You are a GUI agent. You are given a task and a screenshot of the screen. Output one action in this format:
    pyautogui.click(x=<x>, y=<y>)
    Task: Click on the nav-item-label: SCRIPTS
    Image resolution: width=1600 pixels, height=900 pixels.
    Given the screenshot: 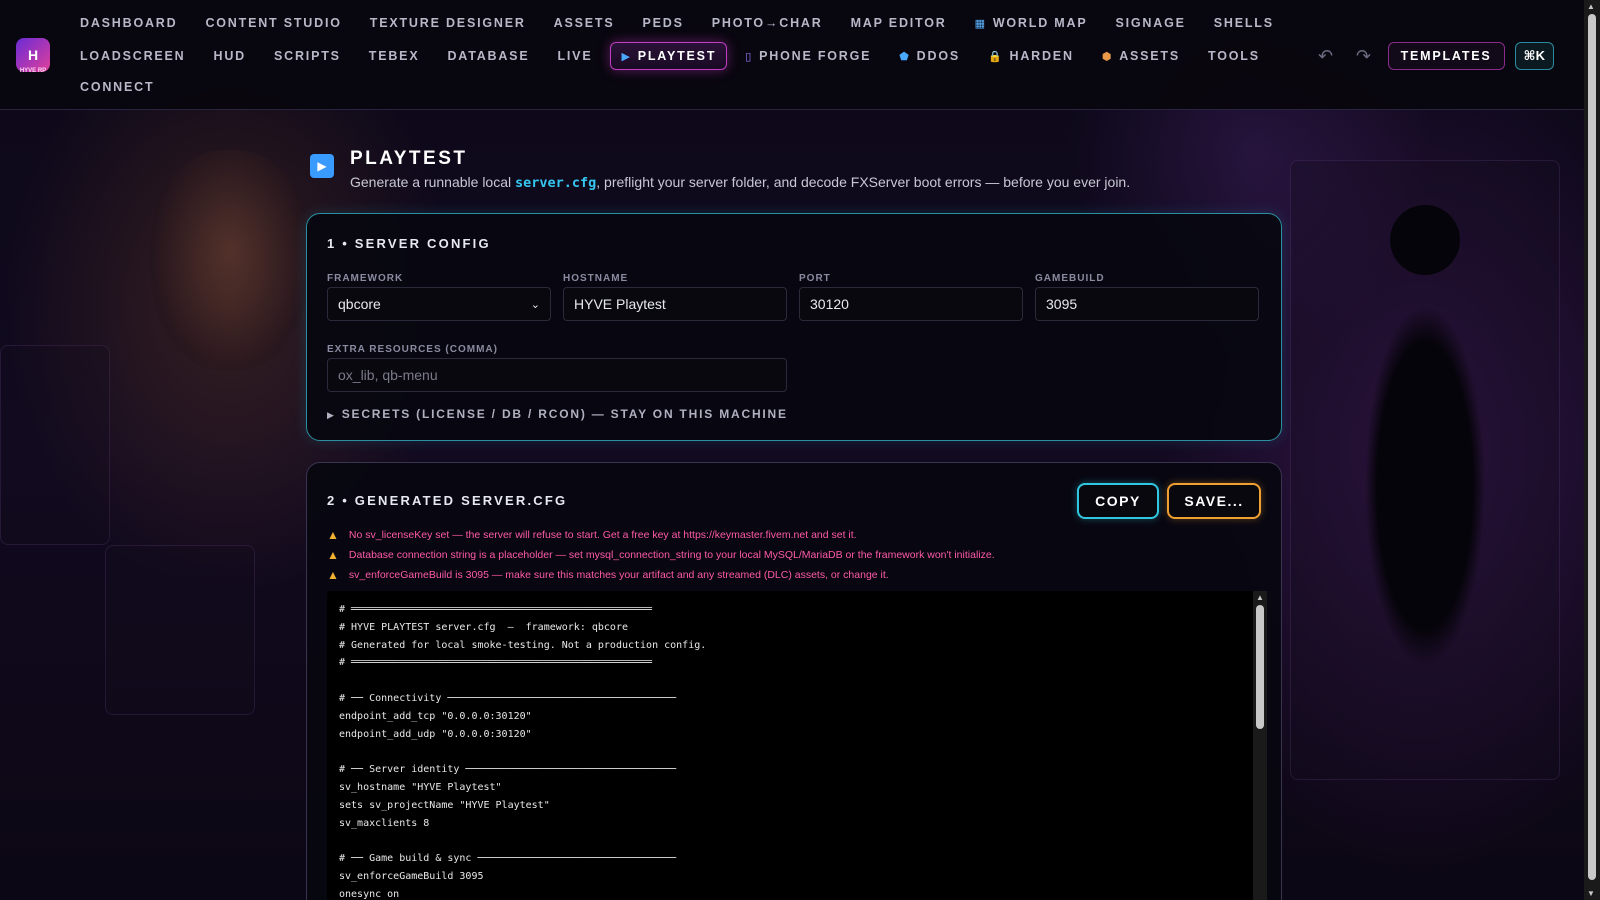 What is the action you would take?
    pyautogui.click(x=307, y=56)
    